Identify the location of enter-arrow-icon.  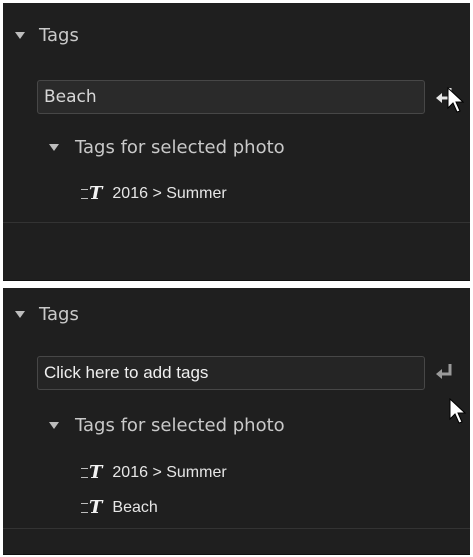
(445, 373).